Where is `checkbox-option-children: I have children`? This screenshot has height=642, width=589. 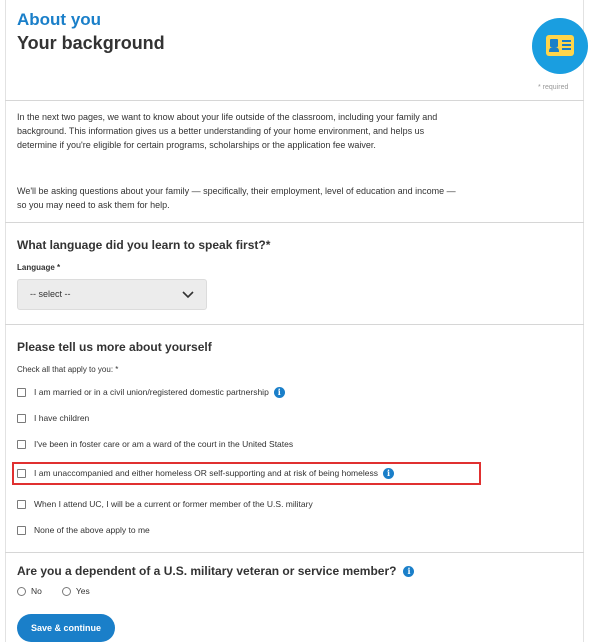
checkbox-option-children: I have children is located at coordinates (53, 418).